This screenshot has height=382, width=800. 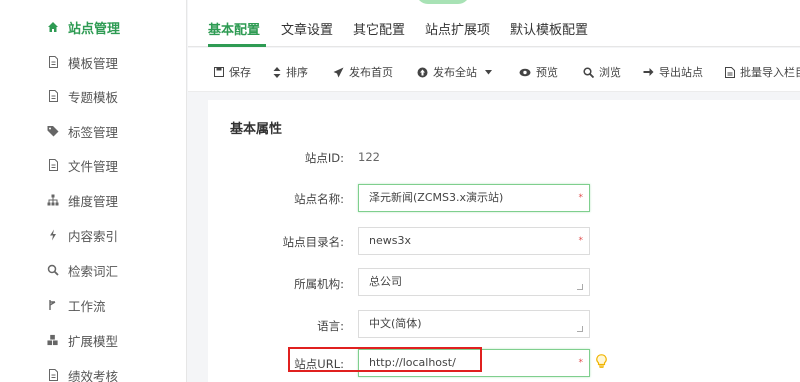 I want to click on sidebar-item-tag-management: 标签管理, so click(x=93, y=131).